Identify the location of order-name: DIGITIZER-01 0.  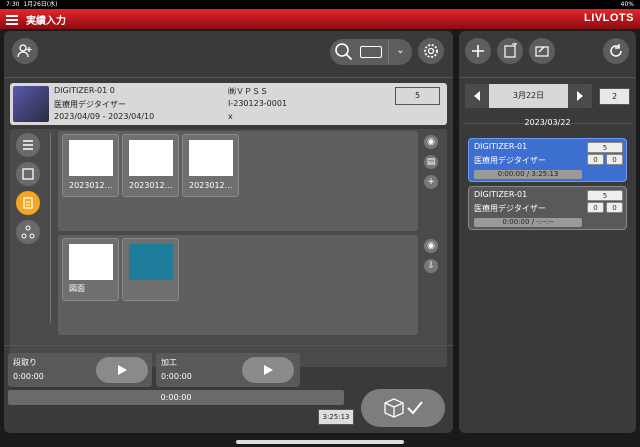
(84, 90).